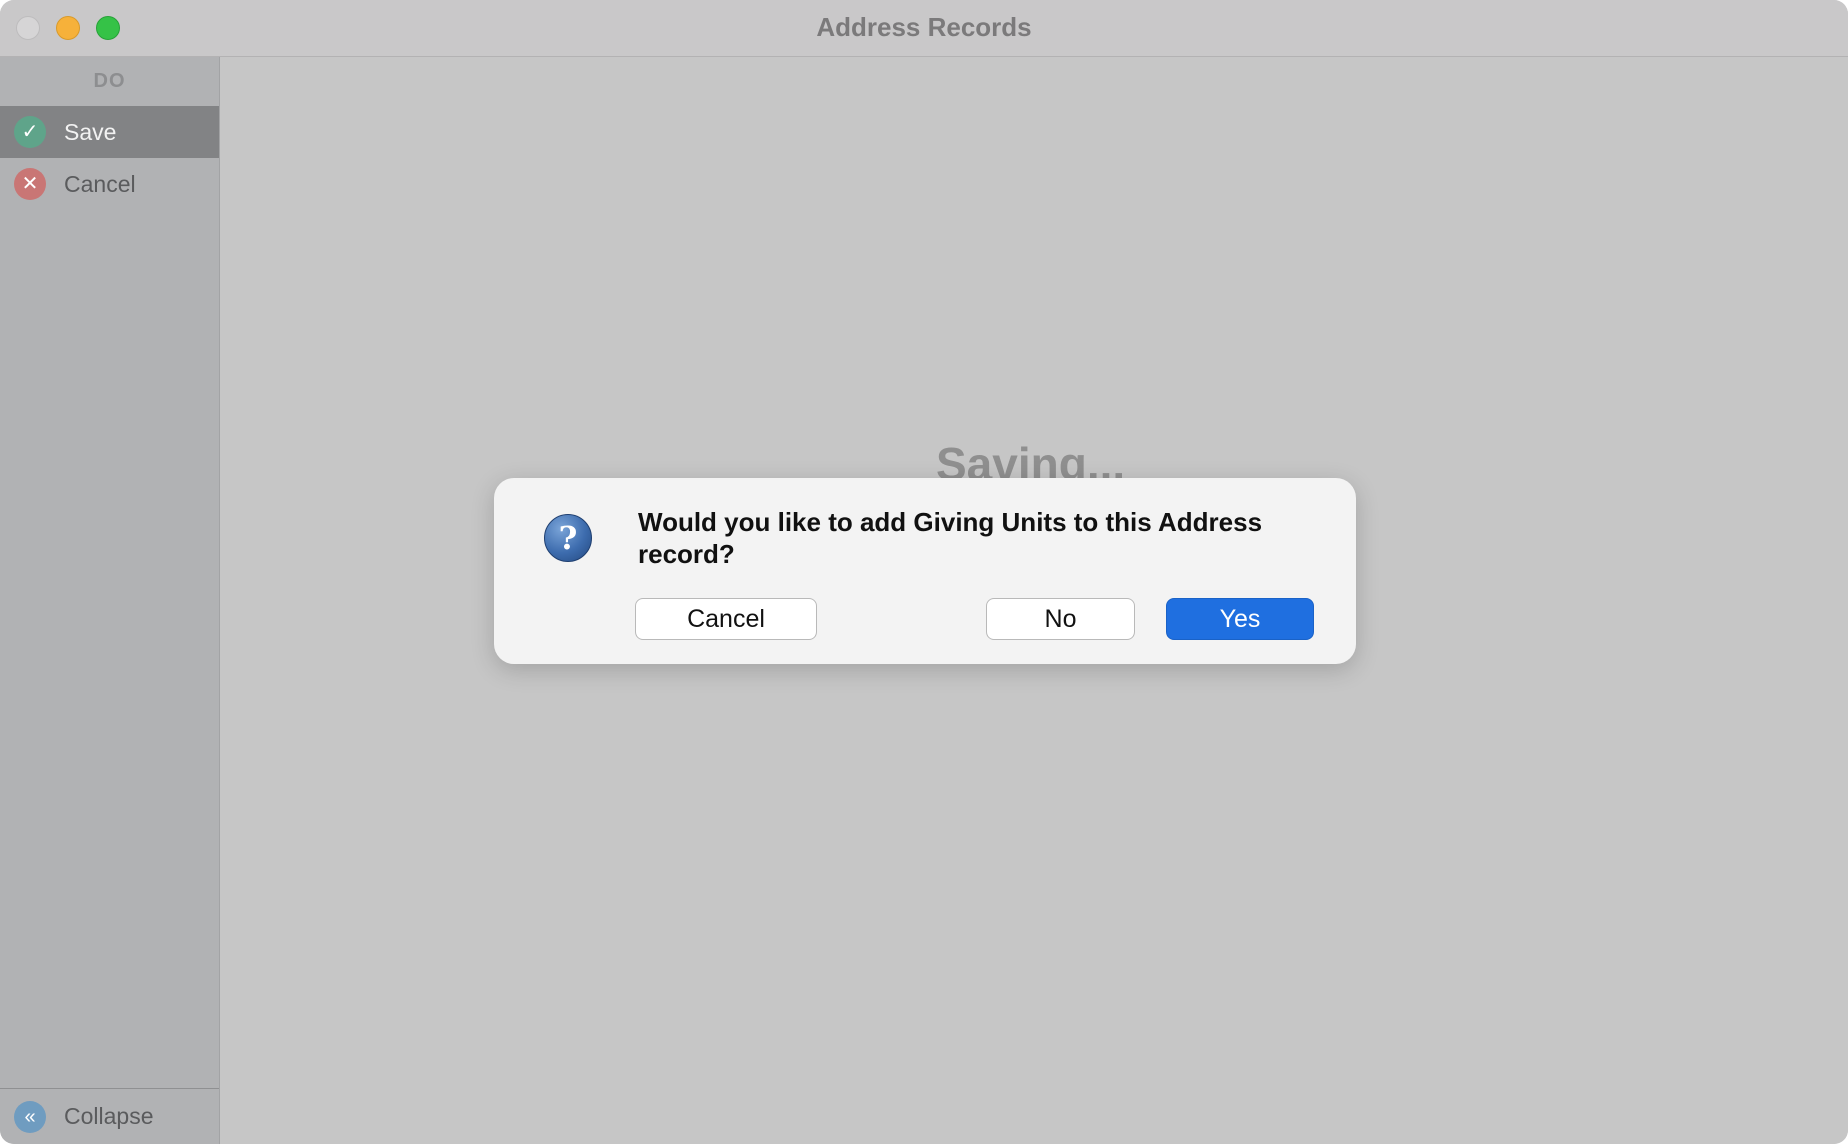  What do you see at coordinates (568, 538) in the screenshot?
I see `question-icon: ?` at bounding box center [568, 538].